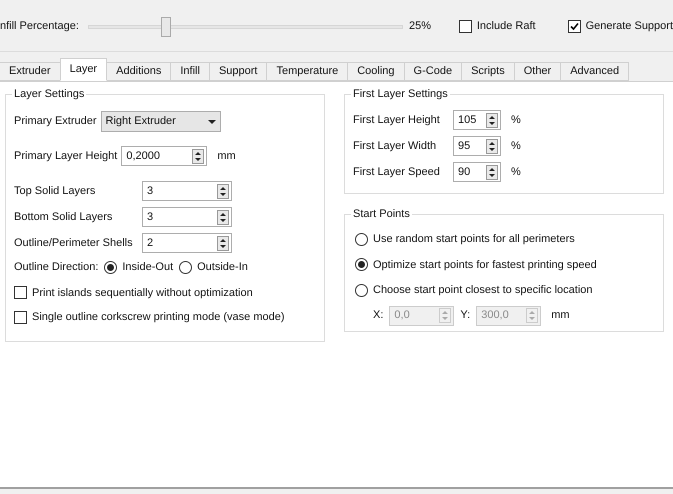  Describe the element at coordinates (483, 290) in the screenshot. I see `radio-label: Choose start point closest to specific location` at that location.